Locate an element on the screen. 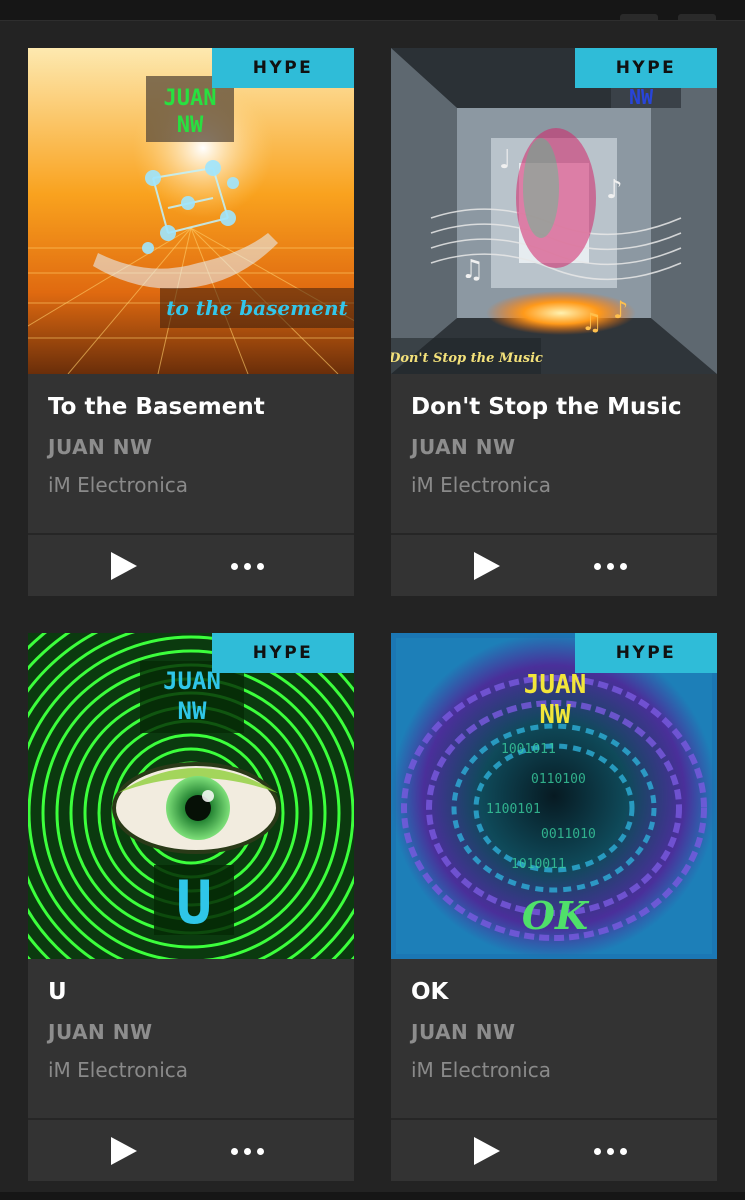 The height and width of the screenshot is (1200, 745). svg-text: 0110100 is located at coordinates (558, 779).